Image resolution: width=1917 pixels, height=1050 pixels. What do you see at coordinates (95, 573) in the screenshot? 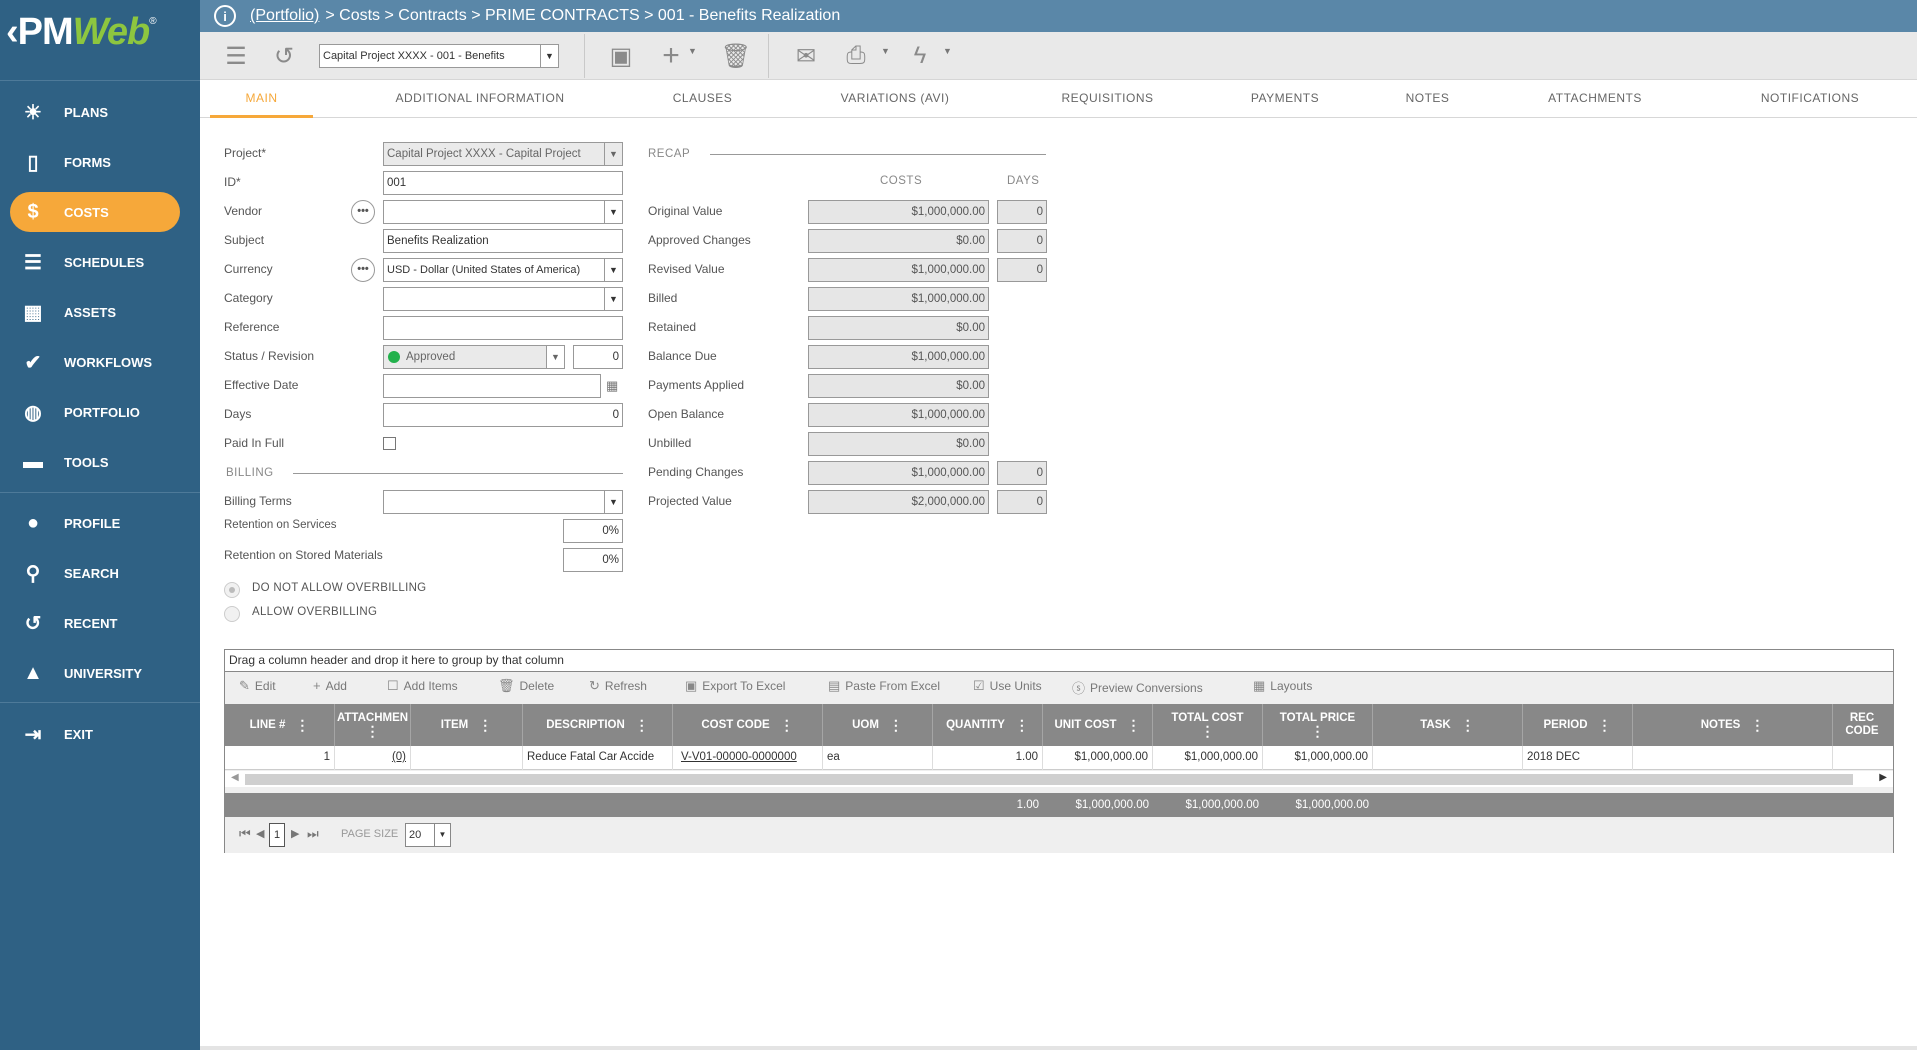
I see `nav-search: ⚲ SEARCH` at bounding box center [95, 573].